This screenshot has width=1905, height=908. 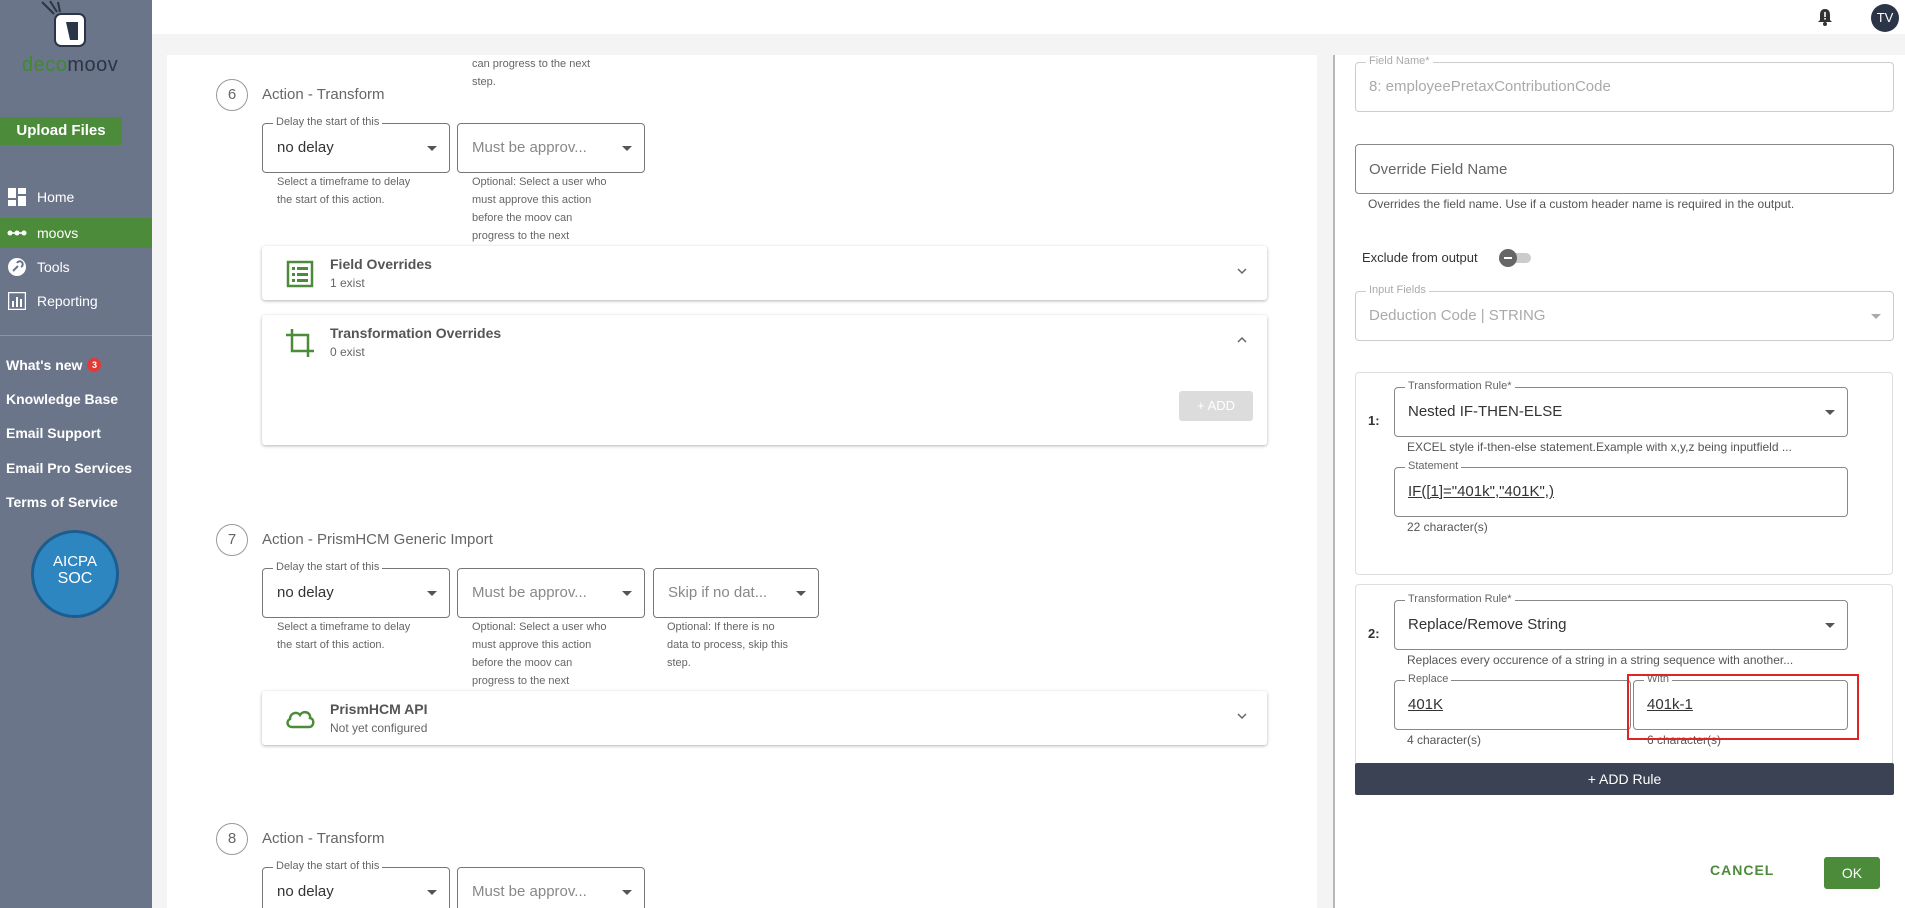 What do you see at coordinates (347, 352) in the screenshot?
I see `transformation-overrides-count: 0 exist` at bounding box center [347, 352].